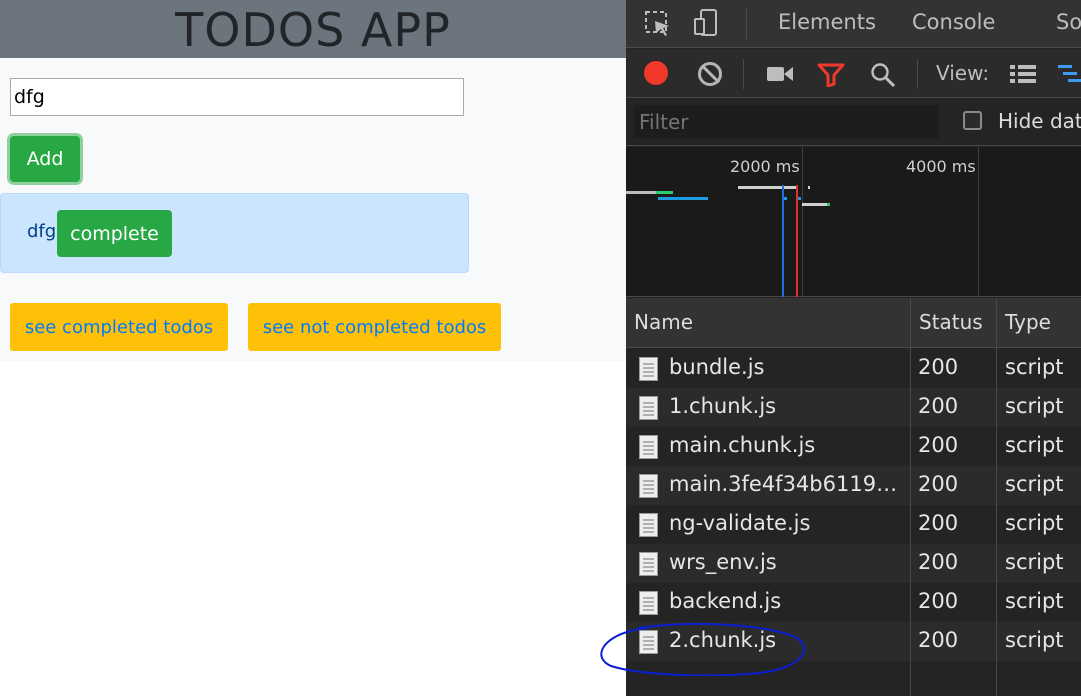 The width and height of the screenshot is (1081, 696). Describe the element at coordinates (237, 97) in the screenshot. I see `todo-input` at that location.